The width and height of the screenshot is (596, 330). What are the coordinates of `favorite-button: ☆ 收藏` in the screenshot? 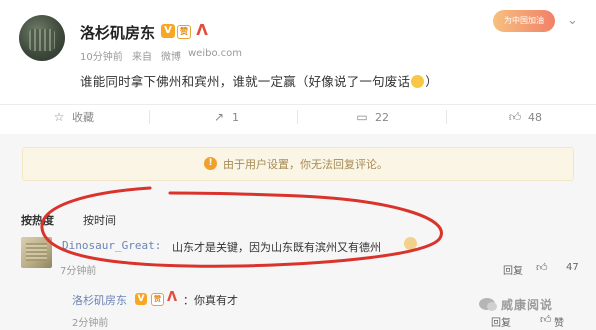 It's located at (73, 117).